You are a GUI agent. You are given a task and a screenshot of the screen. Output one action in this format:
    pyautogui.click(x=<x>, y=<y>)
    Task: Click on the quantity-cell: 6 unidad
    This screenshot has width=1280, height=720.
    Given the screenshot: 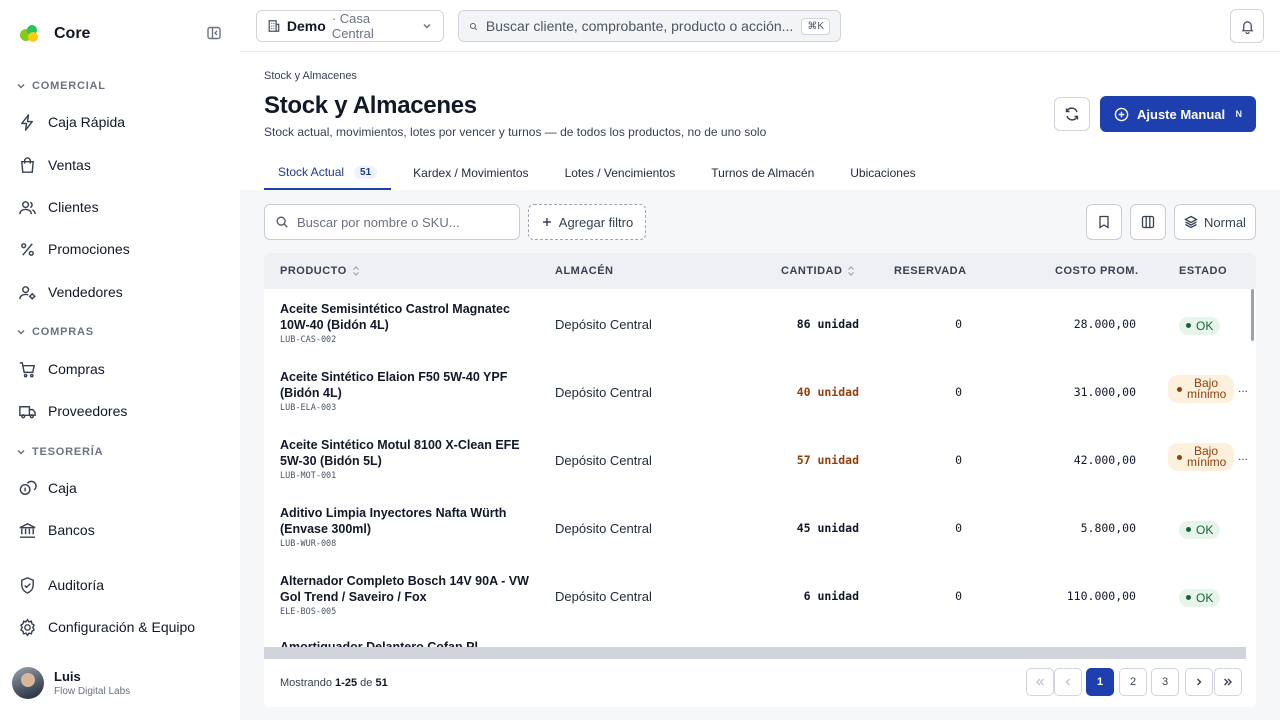 What is the action you would take?
    pyautogui.click(x=831, y=596)
    